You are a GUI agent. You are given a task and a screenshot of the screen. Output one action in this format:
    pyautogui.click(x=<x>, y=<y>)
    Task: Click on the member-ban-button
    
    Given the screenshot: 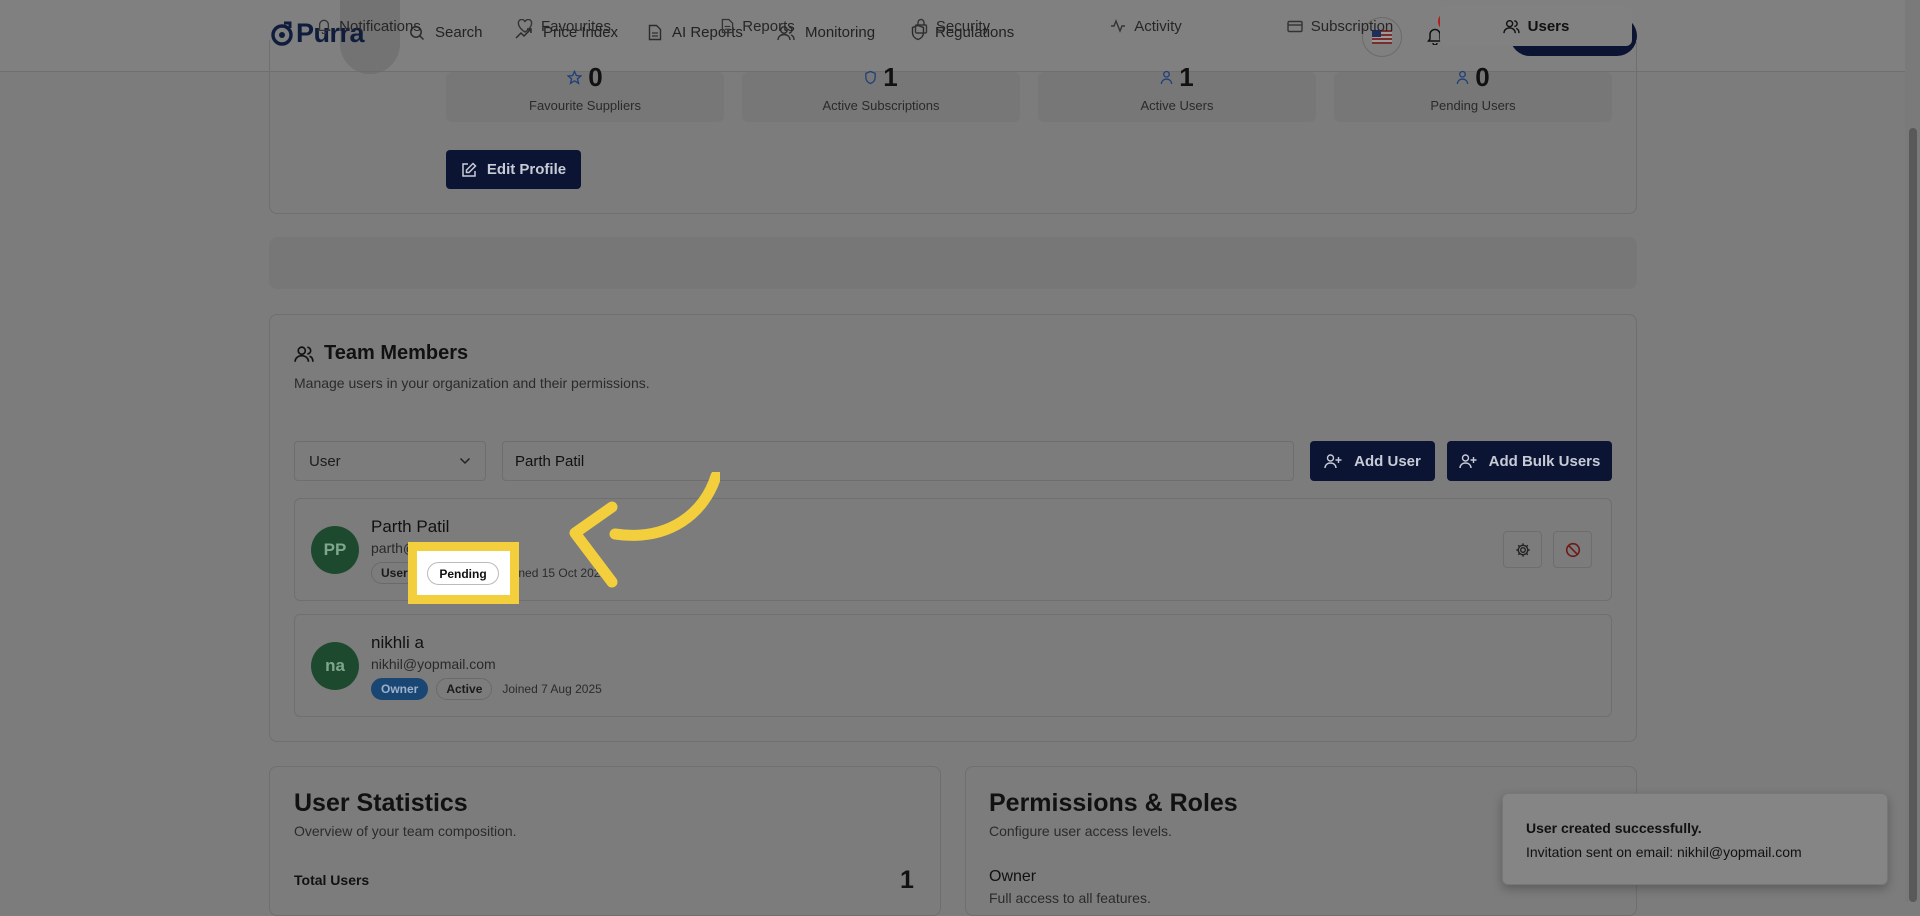 What is the action you would take?
    pyautogui.click(x=1572, y=549)
    